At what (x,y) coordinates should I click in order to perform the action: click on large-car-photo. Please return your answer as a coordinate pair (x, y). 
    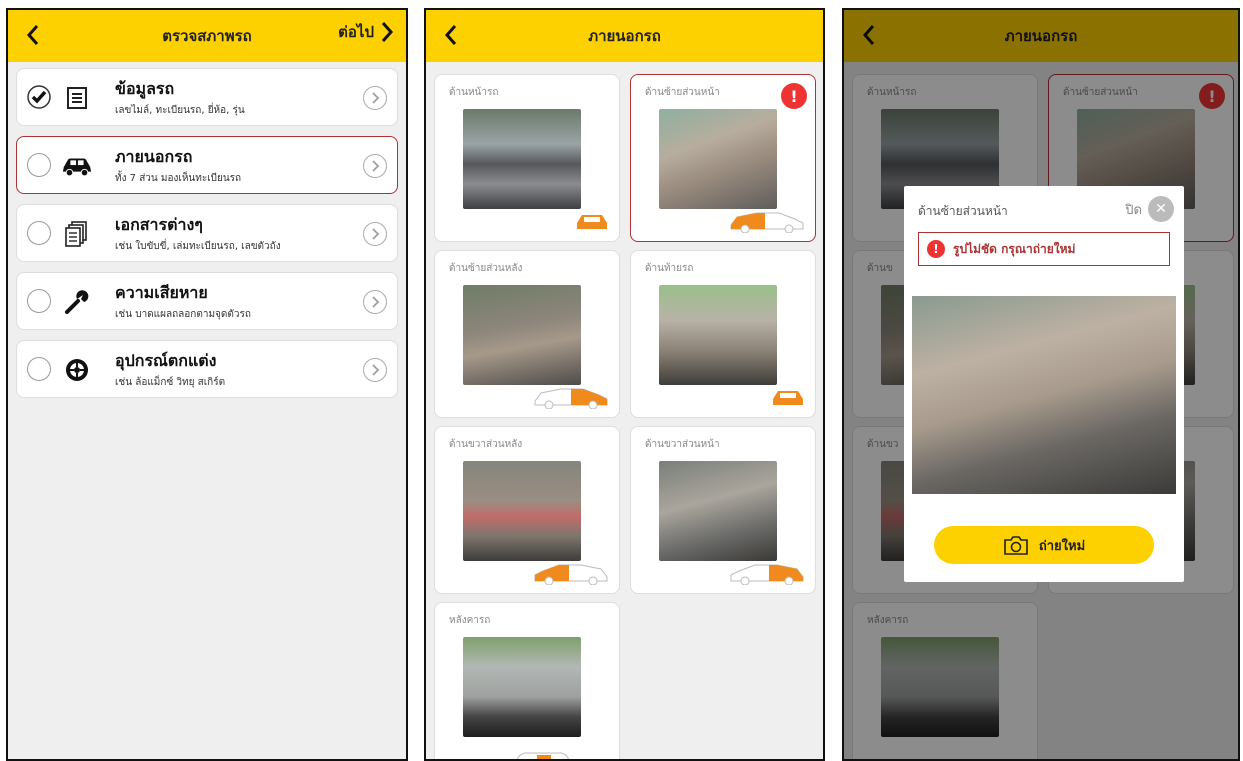
    Looking at the image, I should click on (1044, 395).